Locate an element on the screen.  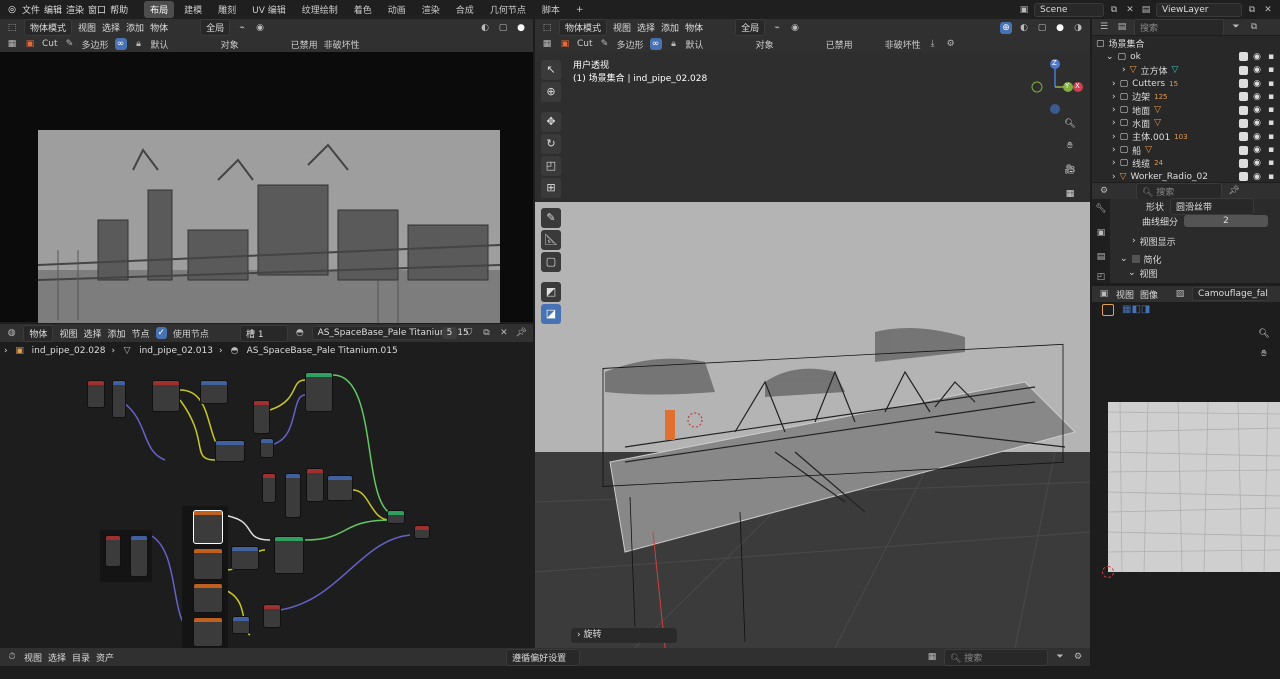
preferences-dropdown: 遵循偏好设置 is located at coordinates (543, 657).